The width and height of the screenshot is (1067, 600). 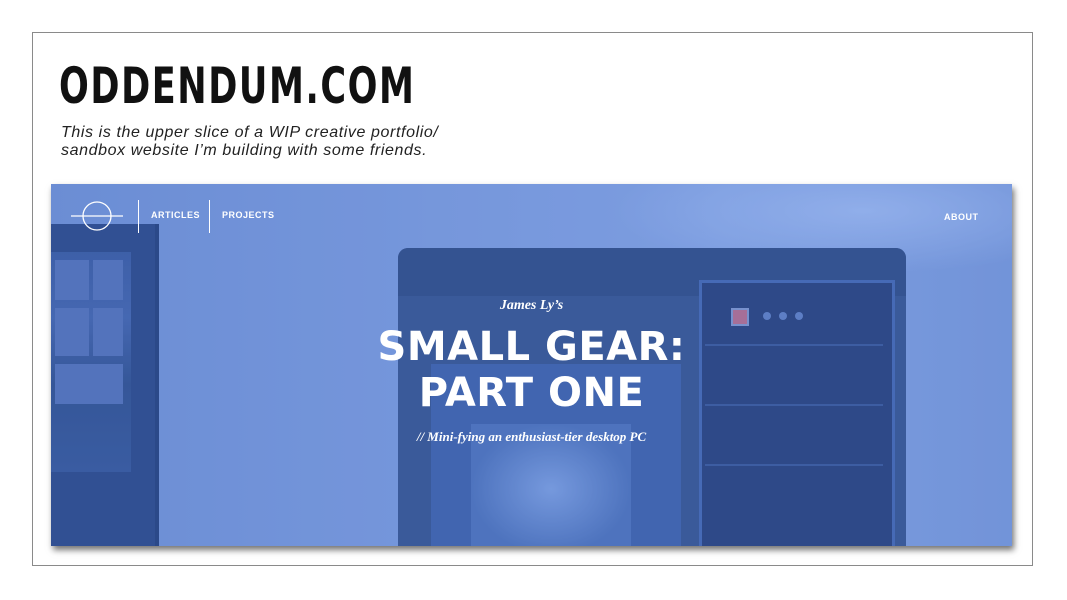 I want to click on headline-line-2: PART ONE, so click(x=531, y=393).